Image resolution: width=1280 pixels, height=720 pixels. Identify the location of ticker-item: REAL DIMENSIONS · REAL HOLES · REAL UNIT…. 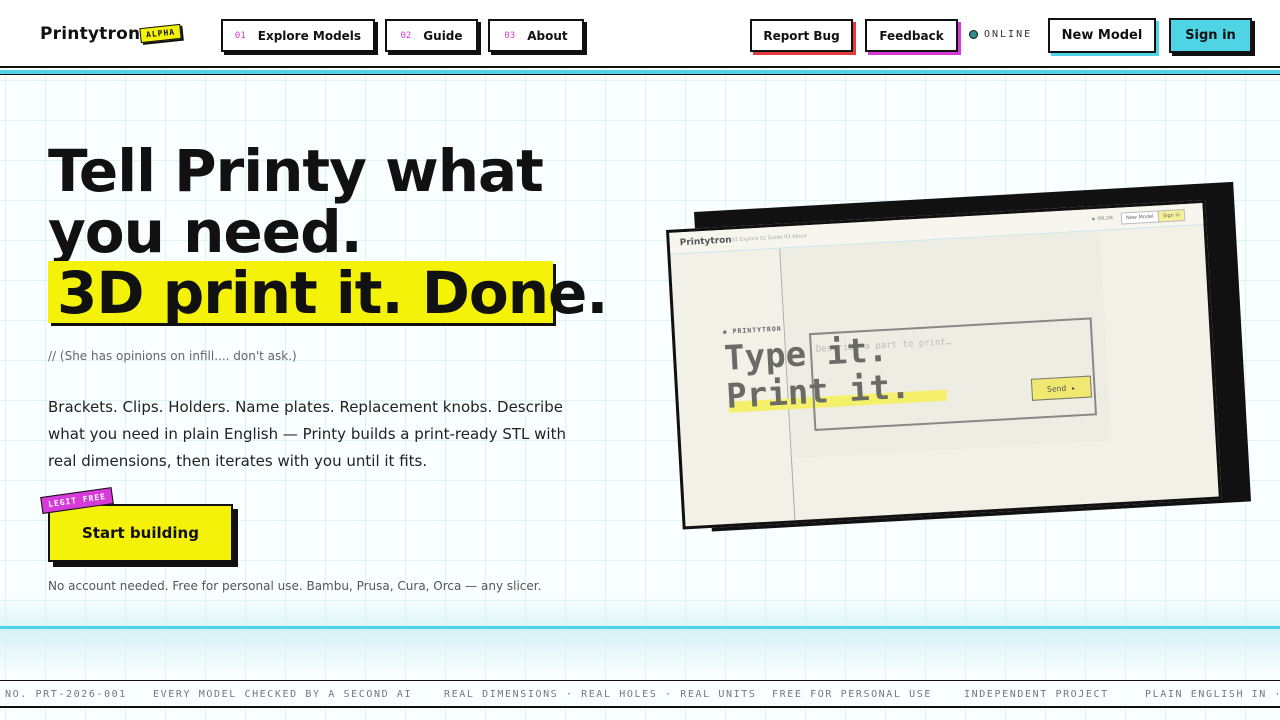
(600, 694).